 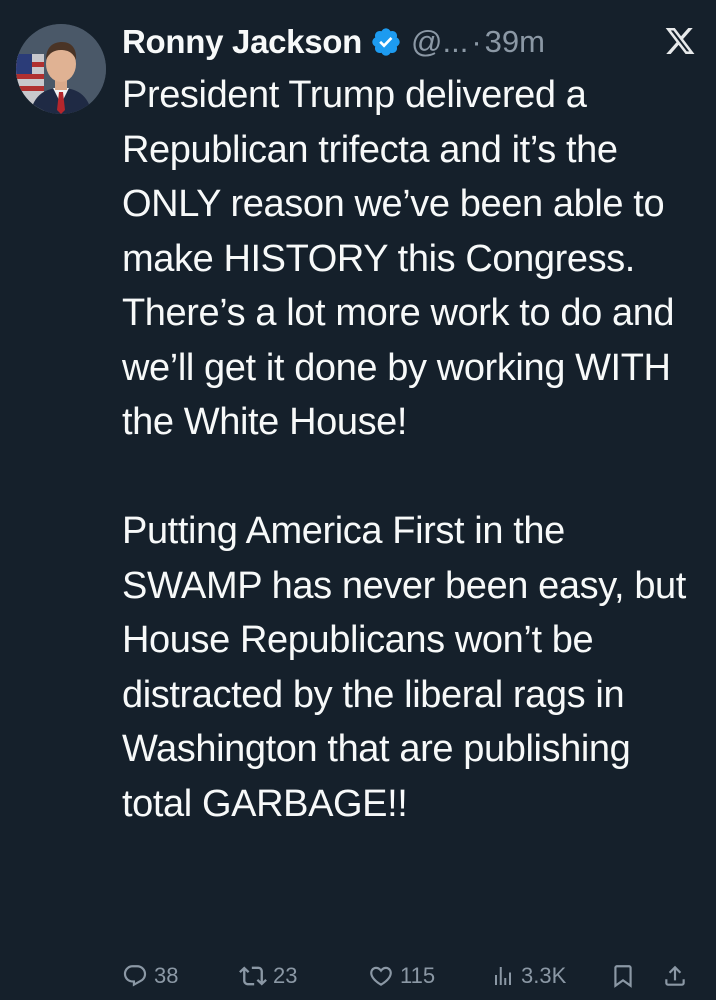 I want to click on reply-icon, so click(x=135, y=976).